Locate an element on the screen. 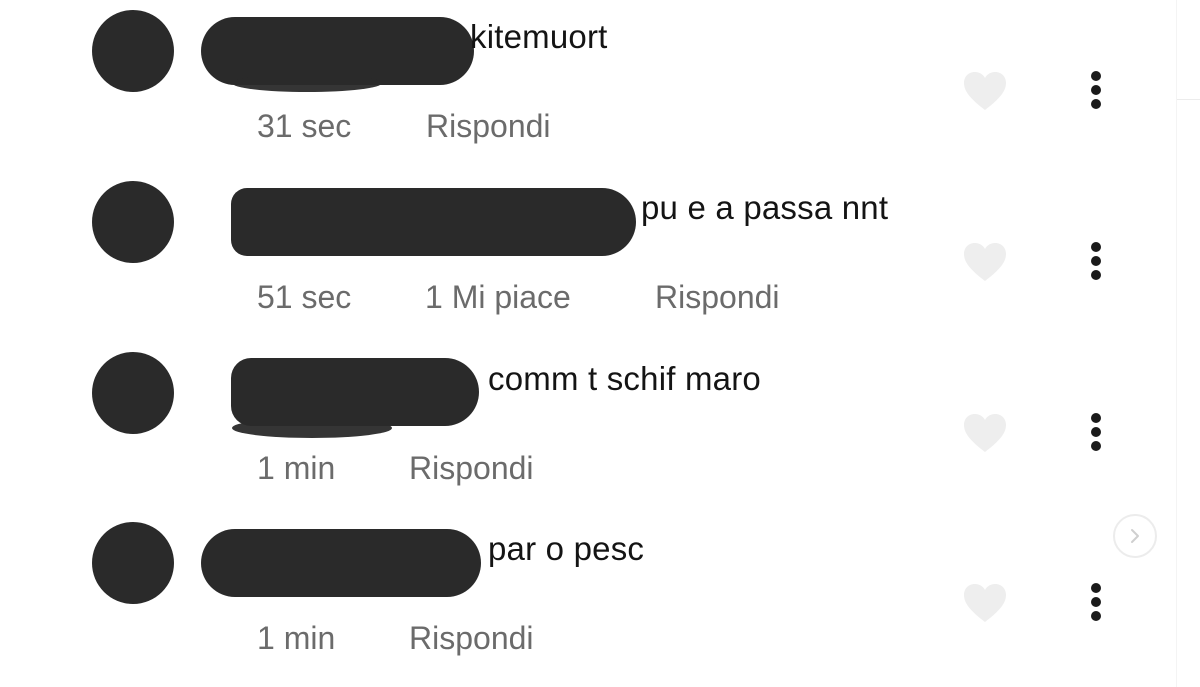 The image size is (1200, 687). comment-text: par o pesc is located at coordinates (566, 548).